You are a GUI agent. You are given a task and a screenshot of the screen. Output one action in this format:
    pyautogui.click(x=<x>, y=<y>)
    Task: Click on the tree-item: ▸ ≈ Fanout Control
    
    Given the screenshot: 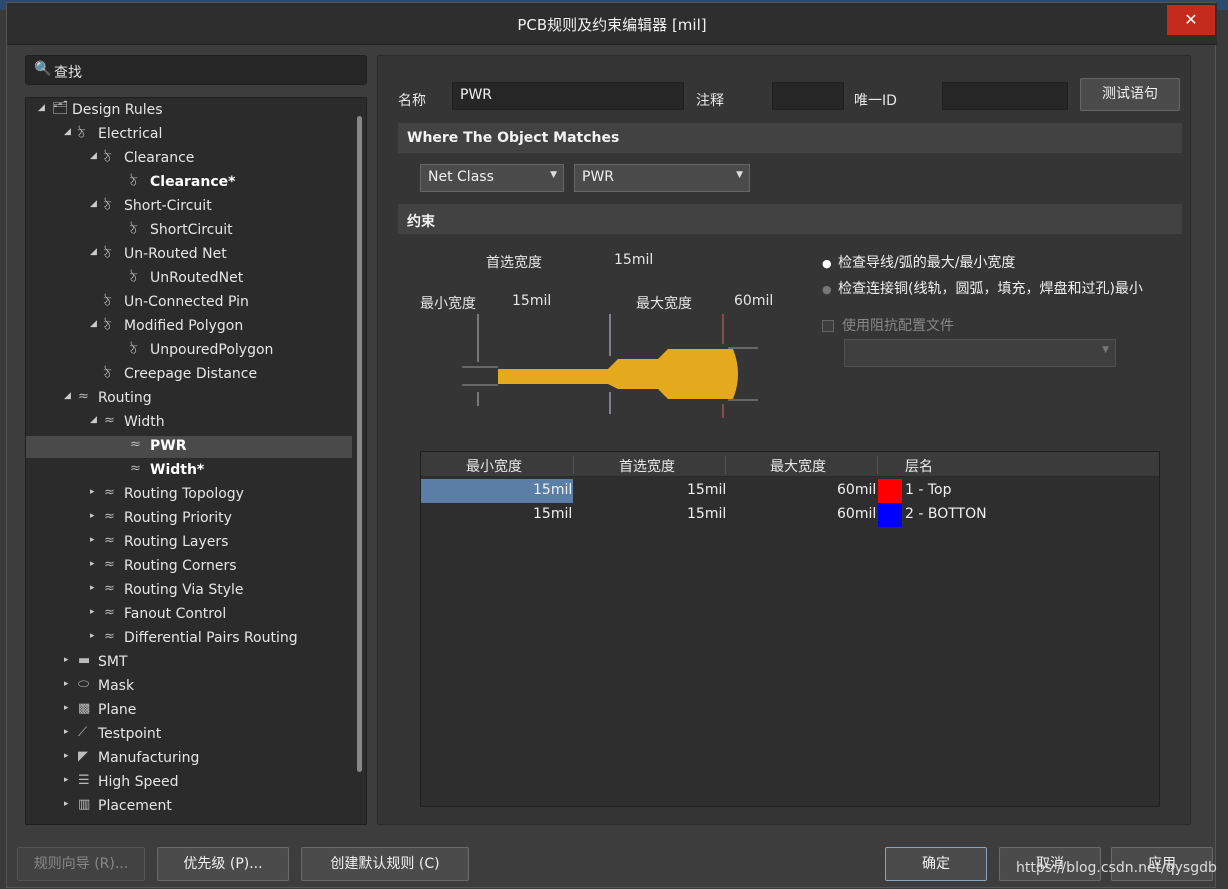 What is the action you would take?
    pyautogui.click(x=189, y=615)
    